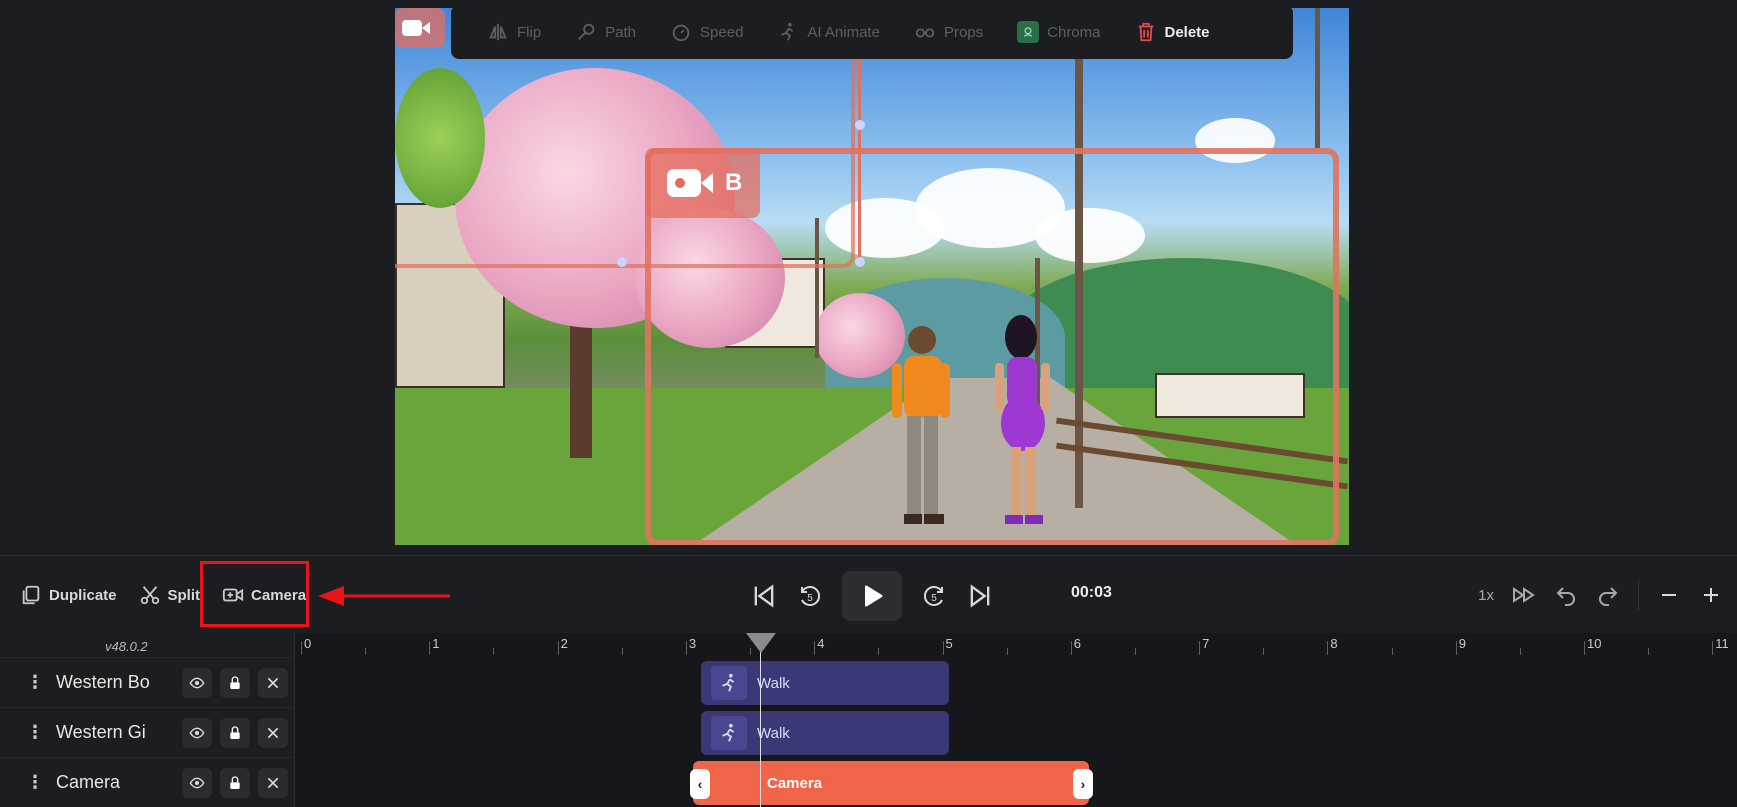 The image size is (1737, 807). I want to click on track-row: ⋮ Western Gi, so click(147, 732).